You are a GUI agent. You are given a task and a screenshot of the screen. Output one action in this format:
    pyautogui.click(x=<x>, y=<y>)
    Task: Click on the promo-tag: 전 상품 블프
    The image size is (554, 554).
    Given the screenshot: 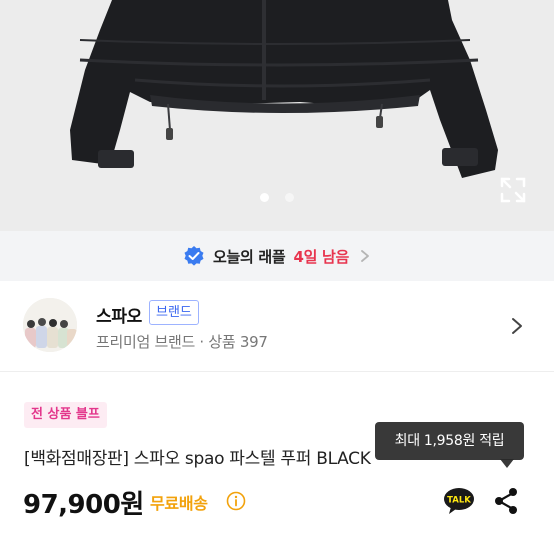 What is the action you would take?
    pyautogui.click(x=65, y=415)
    